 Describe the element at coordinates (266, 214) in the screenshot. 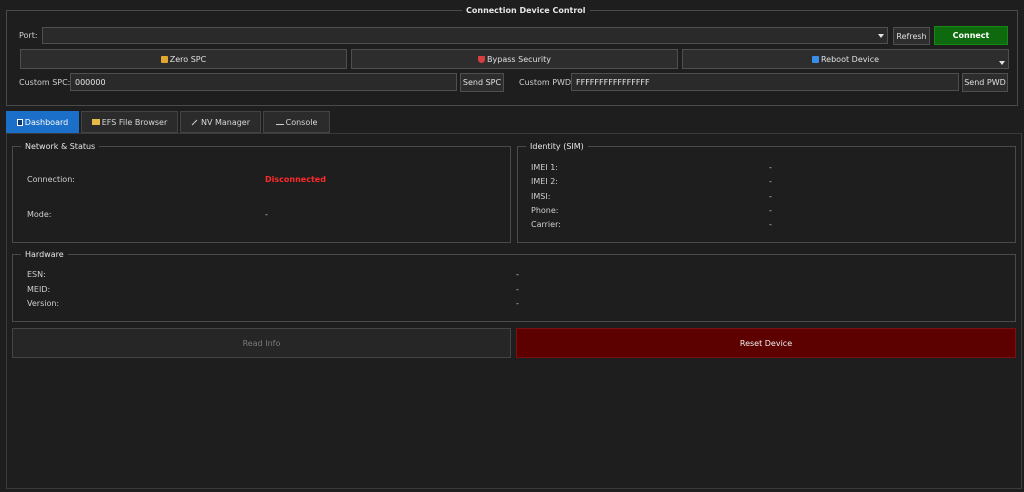

I see `mode-value: -` at that location.